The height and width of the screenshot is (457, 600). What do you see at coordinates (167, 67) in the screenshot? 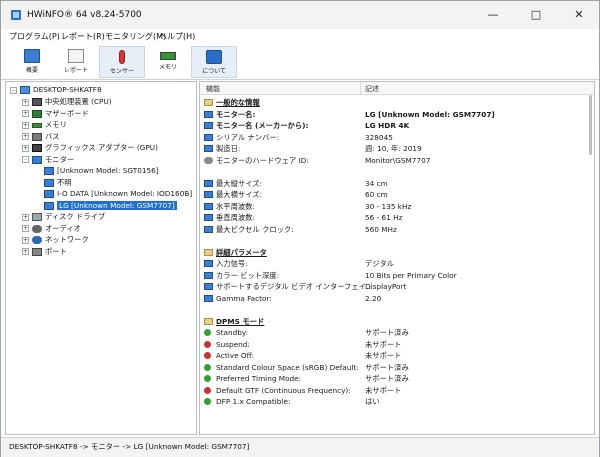
I see `toolbar-memory-label: メモリ` at bounding box center [167, 67].